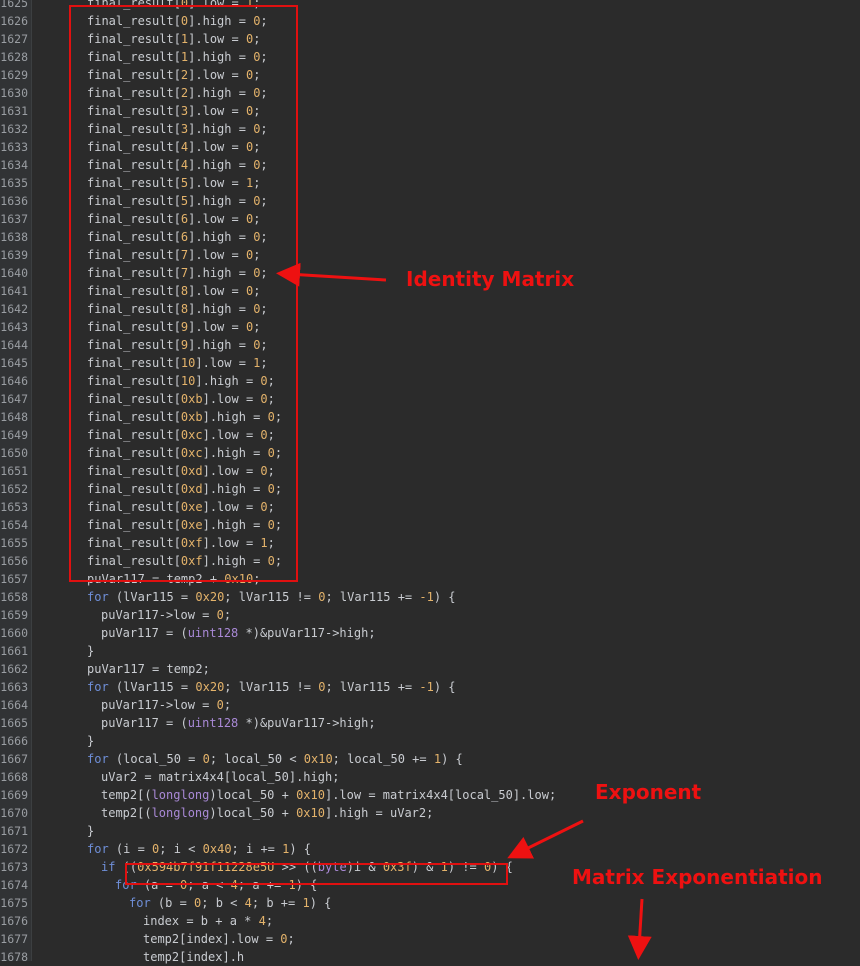  What do you see at coordinates (14, 633) in the screenshot?
I see `line-number: 1660` at bounding box center [14, 633].